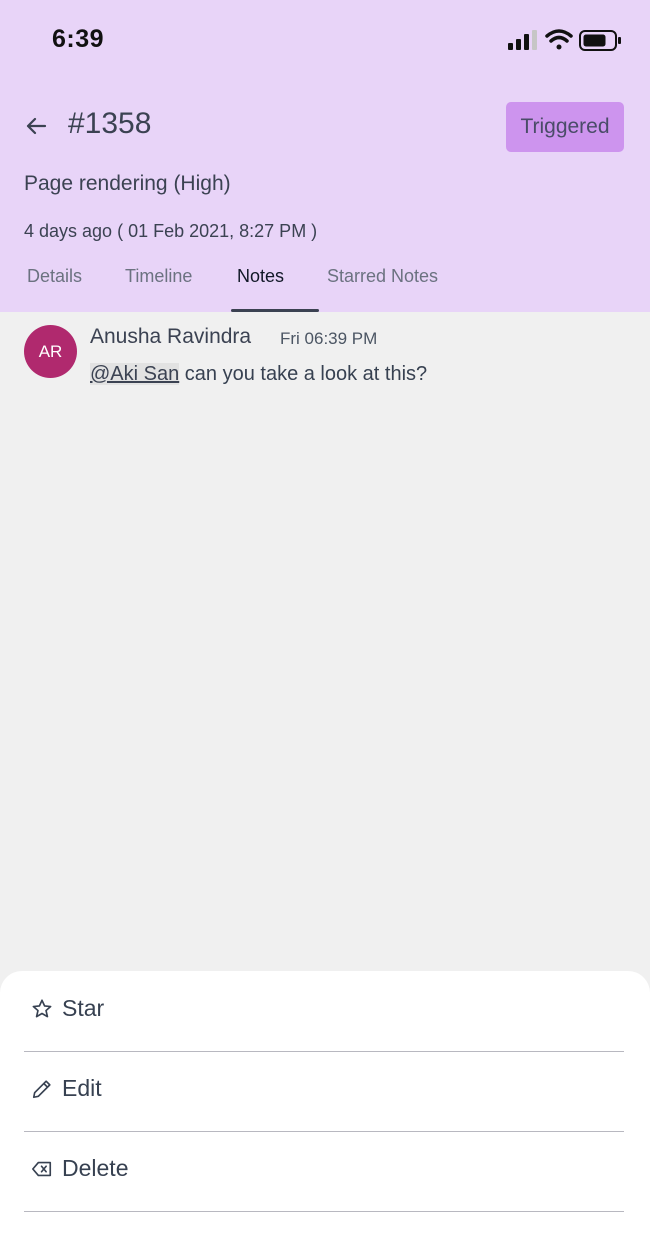 Image resolution: width=650 pixels, height=1234 pixels. What do you see at coordinates (83, 1008) in the screenshot?
I see `star-label: Star` at bounding box center [83, 1008].